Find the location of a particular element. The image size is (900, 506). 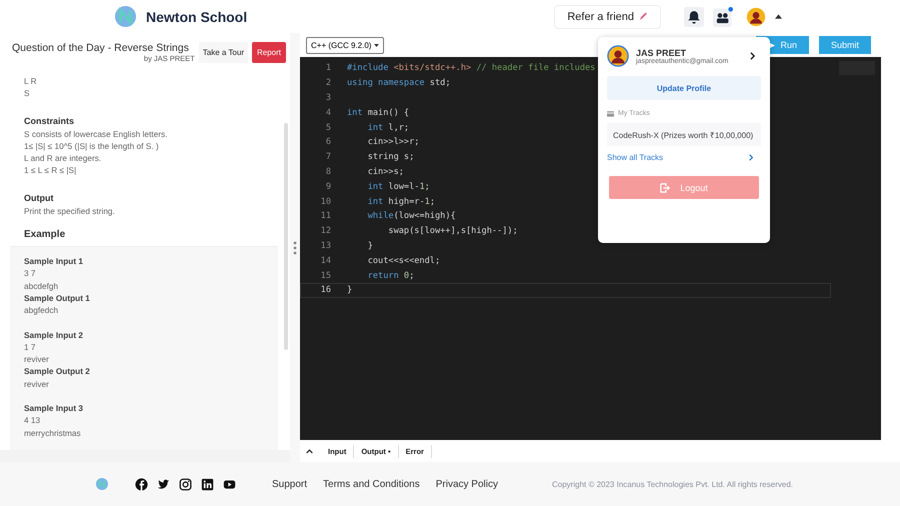

problem-title: Question of the Day - Reverse Strings is located at coordinates (101, 48).